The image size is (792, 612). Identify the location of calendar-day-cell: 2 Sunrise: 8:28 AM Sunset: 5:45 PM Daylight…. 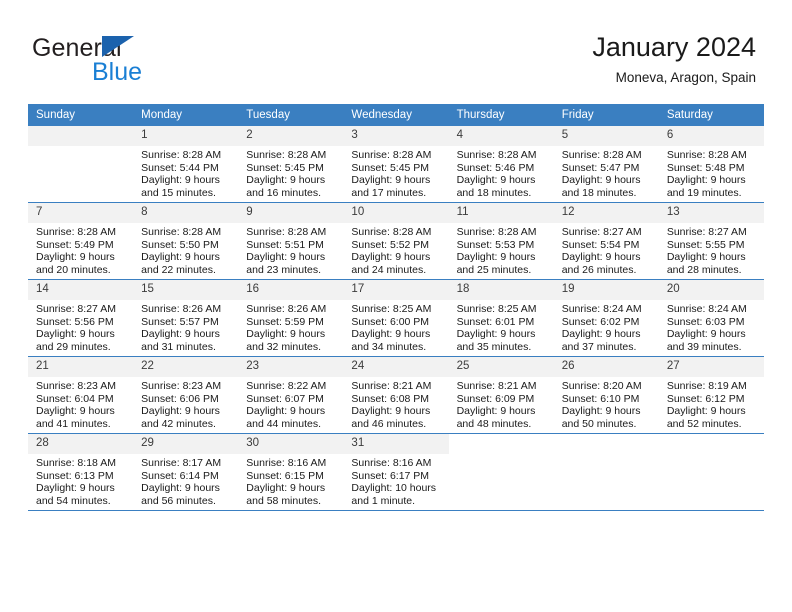
(291, 164).